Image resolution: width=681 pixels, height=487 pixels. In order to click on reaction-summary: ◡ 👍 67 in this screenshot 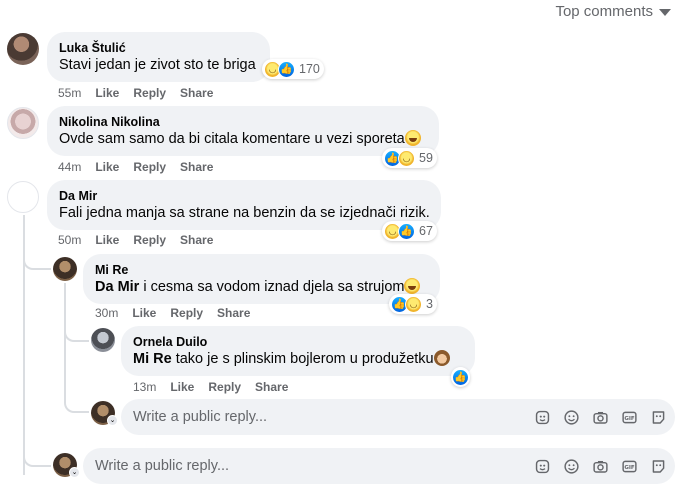, I will do `click(409, 231)`.